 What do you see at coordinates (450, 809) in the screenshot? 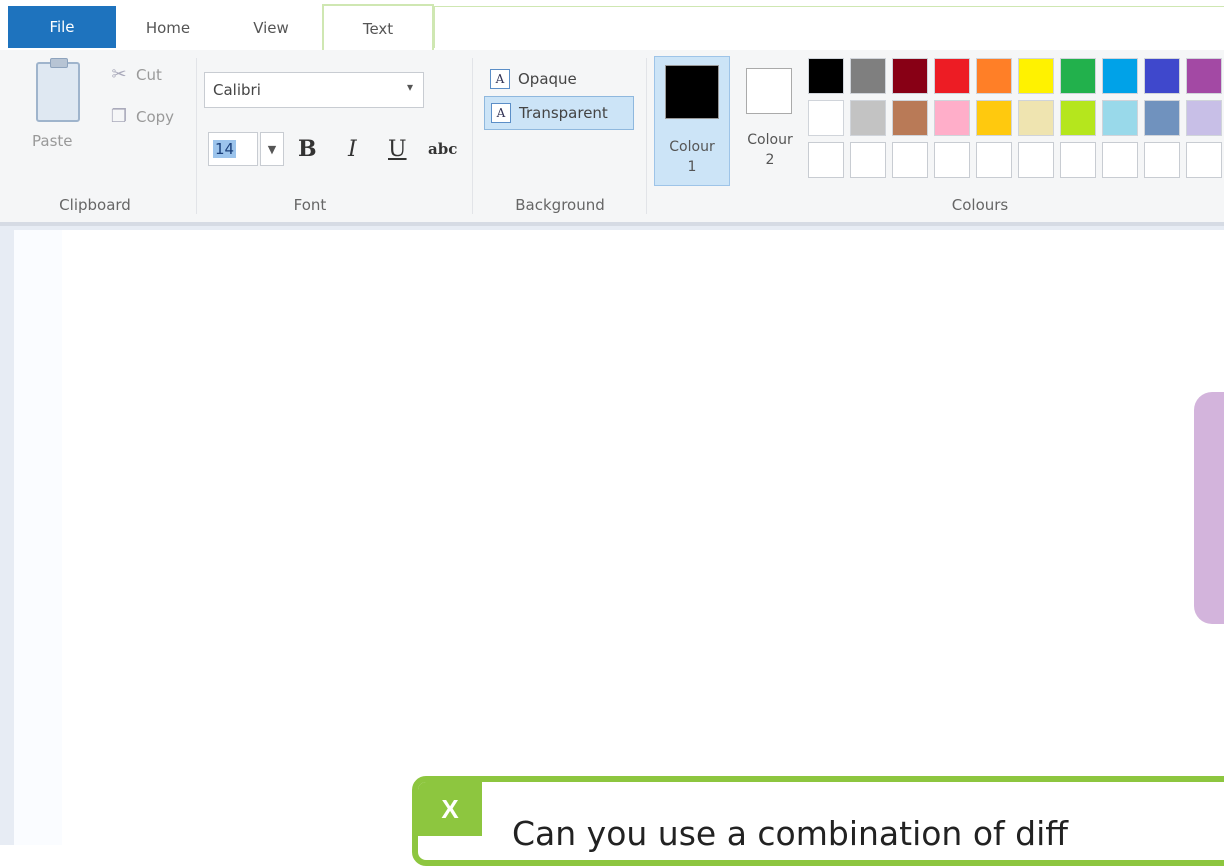
I see `question-badge: X` at bounding box center [450, 809].